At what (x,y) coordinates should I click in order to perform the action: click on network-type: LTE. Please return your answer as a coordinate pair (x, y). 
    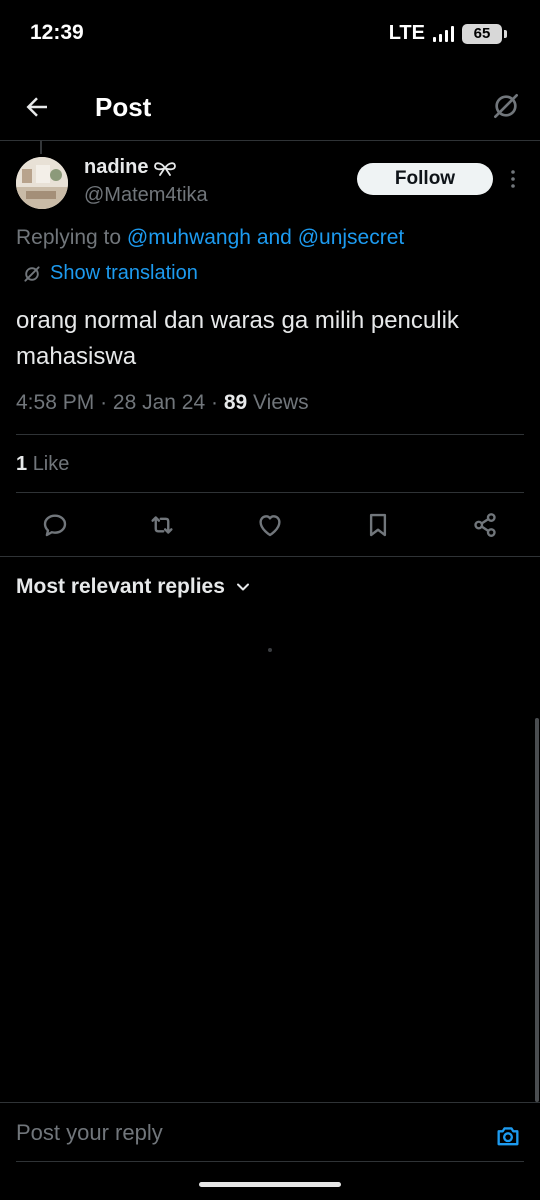
    Looking at the image, I should click on (406, 33).